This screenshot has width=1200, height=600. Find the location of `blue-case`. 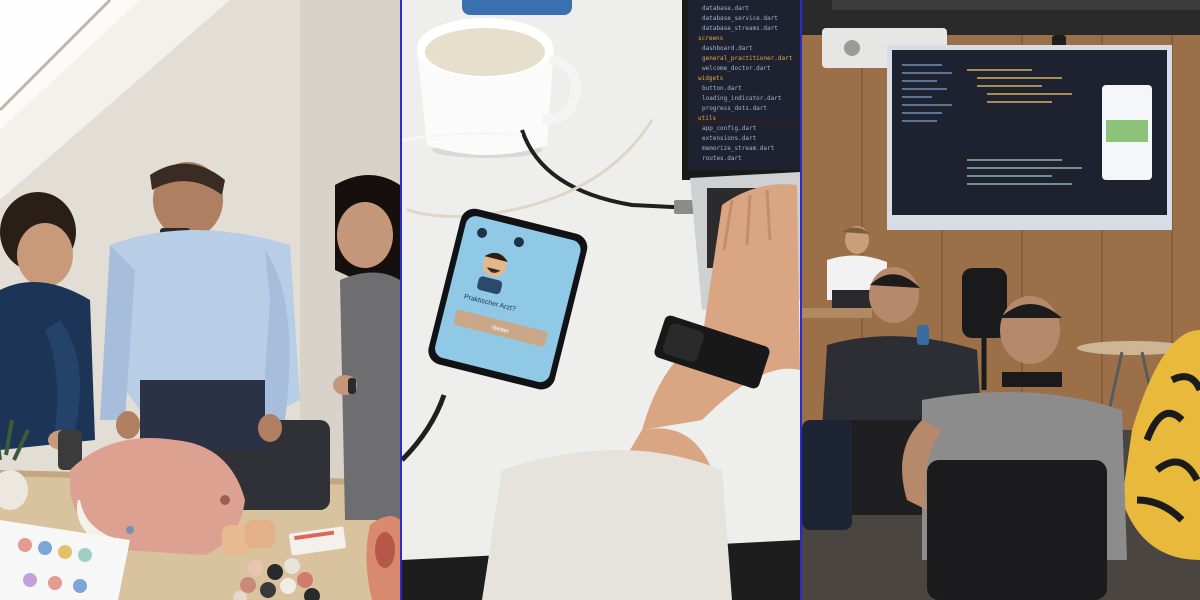

blue-case is located at coordinates (517, 7).